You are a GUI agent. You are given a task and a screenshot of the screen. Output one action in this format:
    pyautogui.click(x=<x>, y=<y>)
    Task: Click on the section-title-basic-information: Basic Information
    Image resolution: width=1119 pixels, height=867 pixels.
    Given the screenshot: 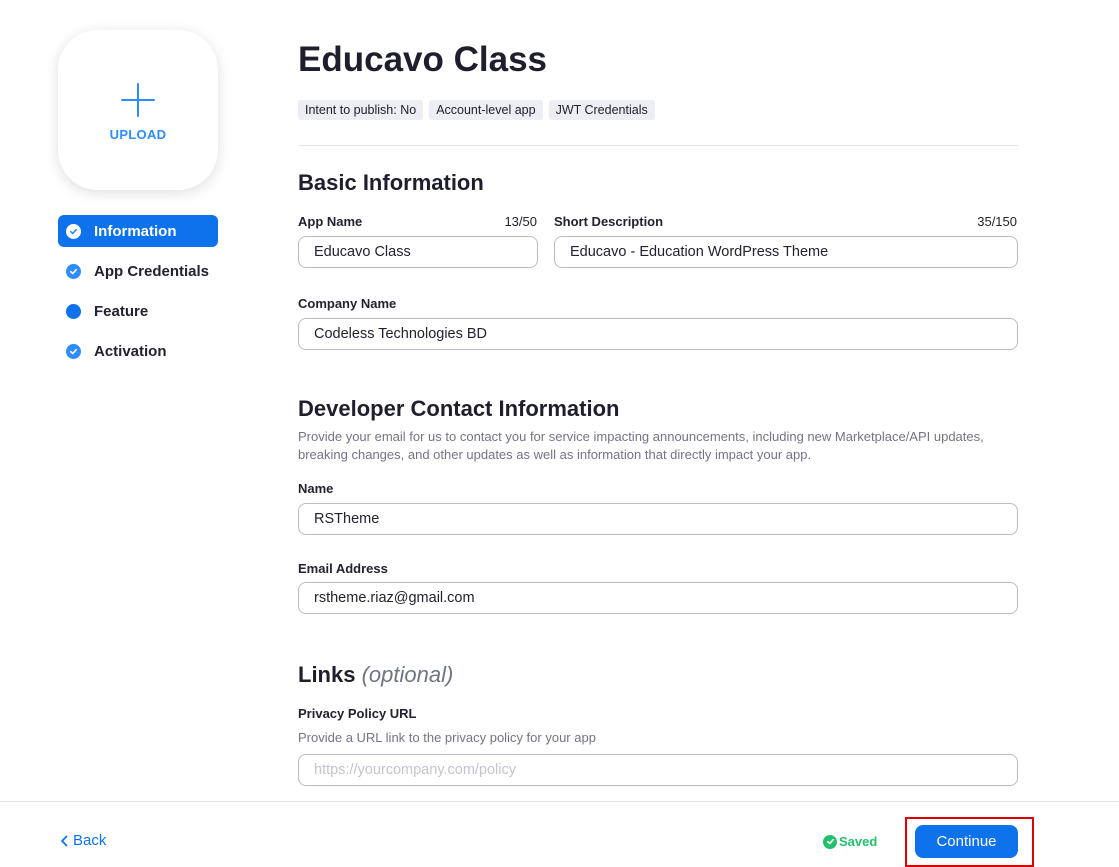 What is the action you would take?
    pyautogui.click(x=391, y=182)
    